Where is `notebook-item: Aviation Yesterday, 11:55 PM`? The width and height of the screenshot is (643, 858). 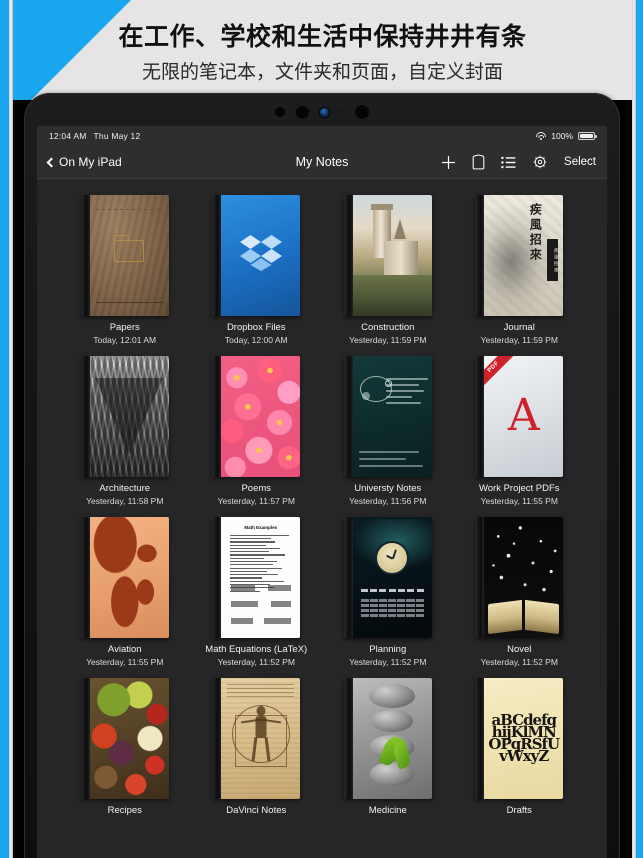 notebook-item: Aviation Yesterday, 11:55 PM is located at coordinates (125, 591).